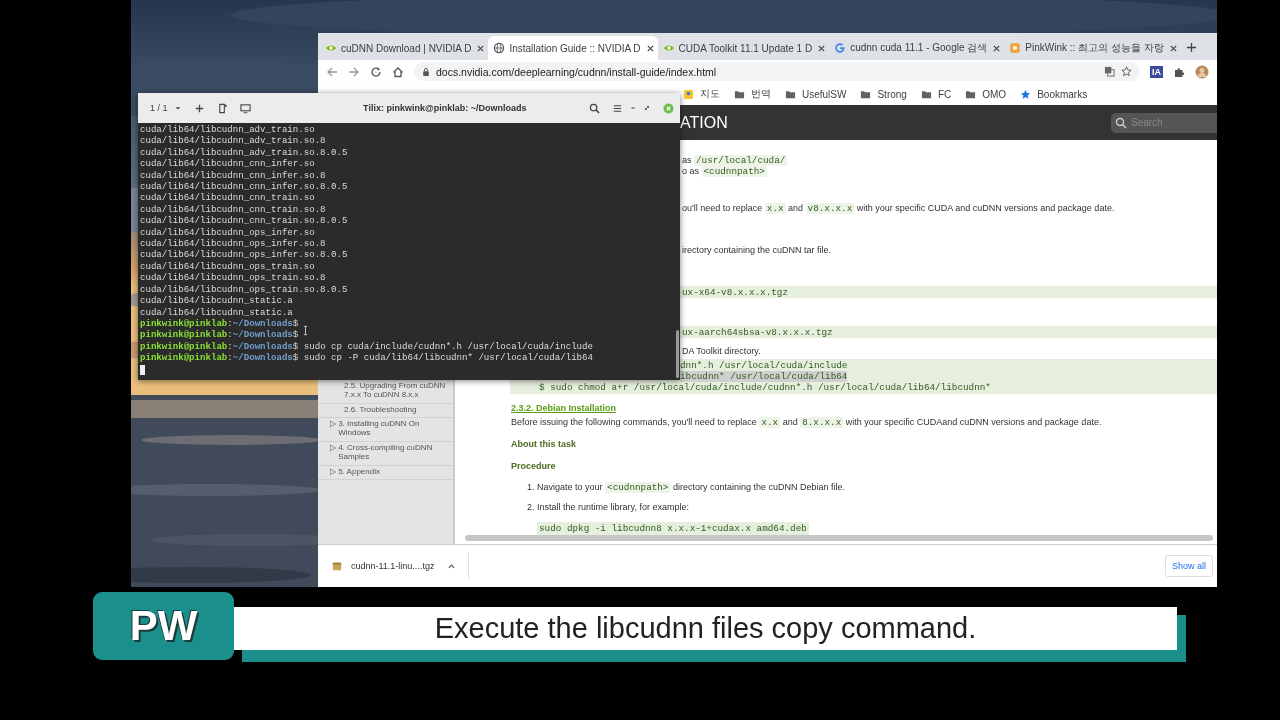 The height and width of the screenshot is (720, 1280). What do you see at coordinates (227, 164) in the screenshot?
I see `terminal-line: cuda/lib64/libcudnn_cnn_infer.so` at bounding box center [227, 164].